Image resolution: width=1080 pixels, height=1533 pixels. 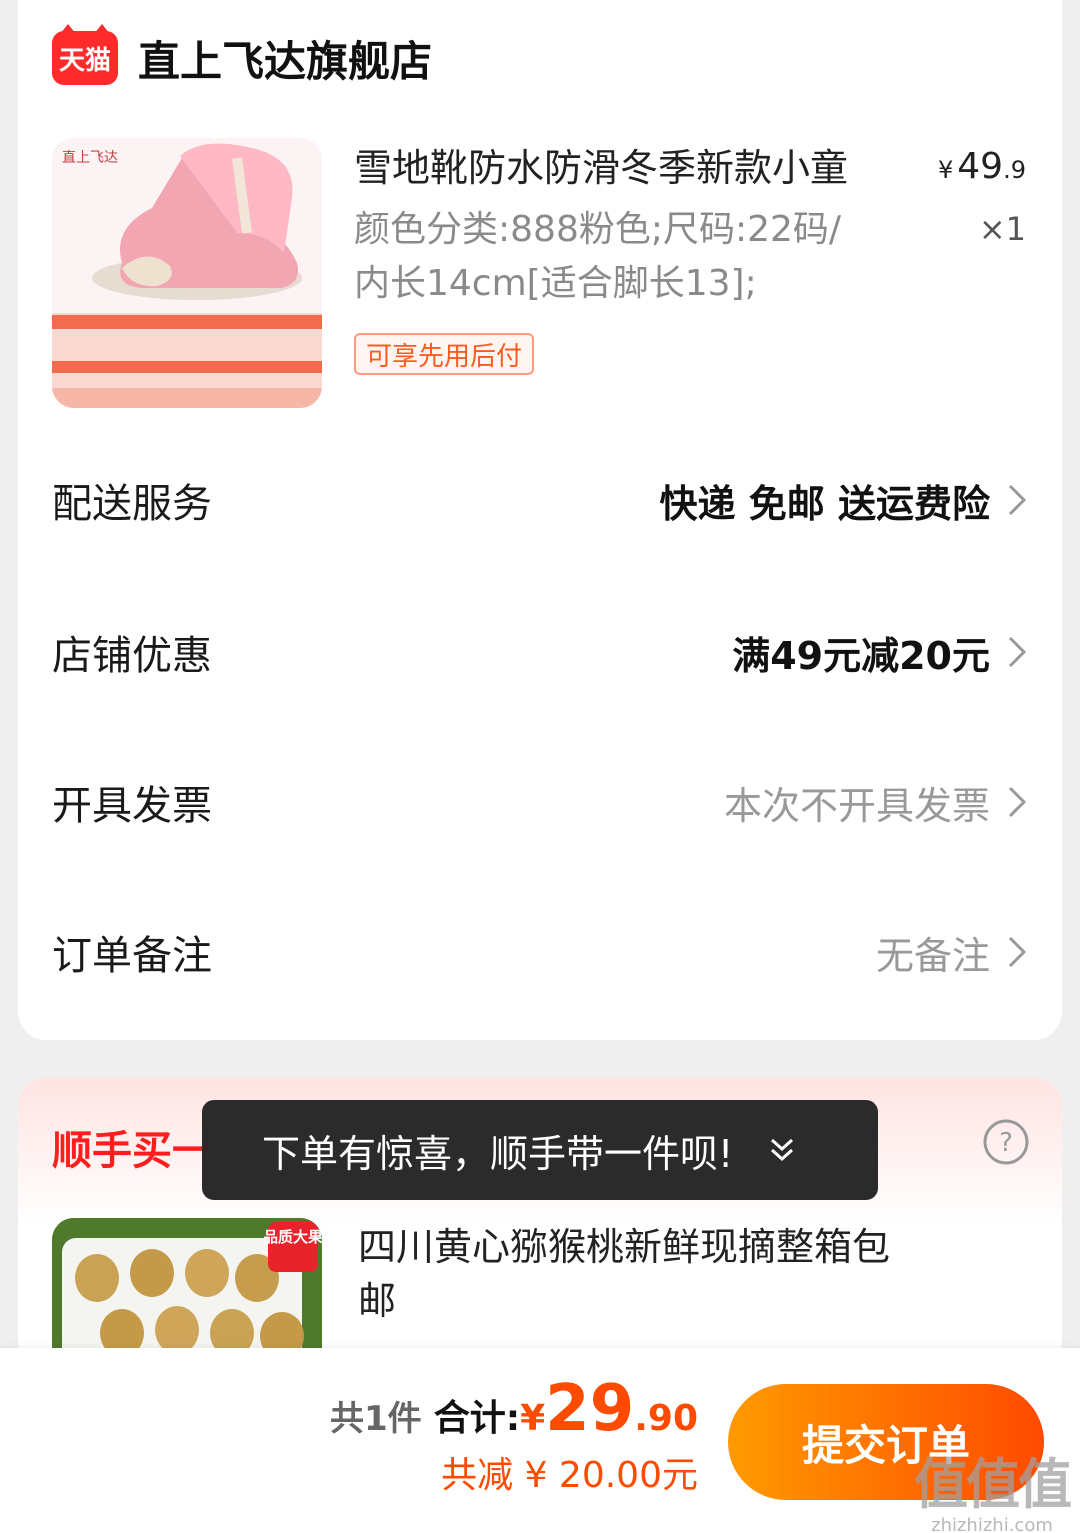 I want to click on price-dec: .9, so click(x=1014, y=170).